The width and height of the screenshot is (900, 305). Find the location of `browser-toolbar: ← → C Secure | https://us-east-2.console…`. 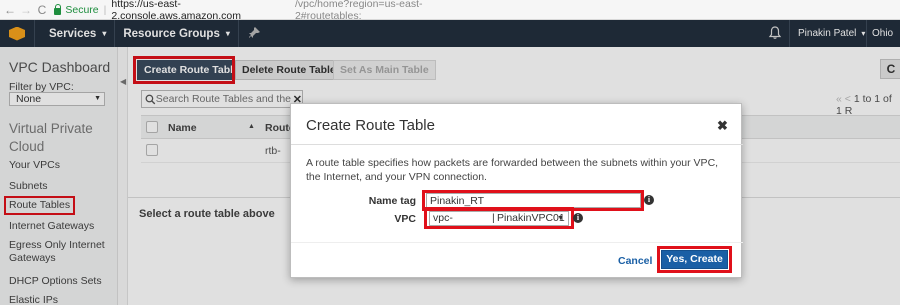

browser-toolbar: ← → C Secure | https://us-east-2.console… is located at coordinates (450, 11).